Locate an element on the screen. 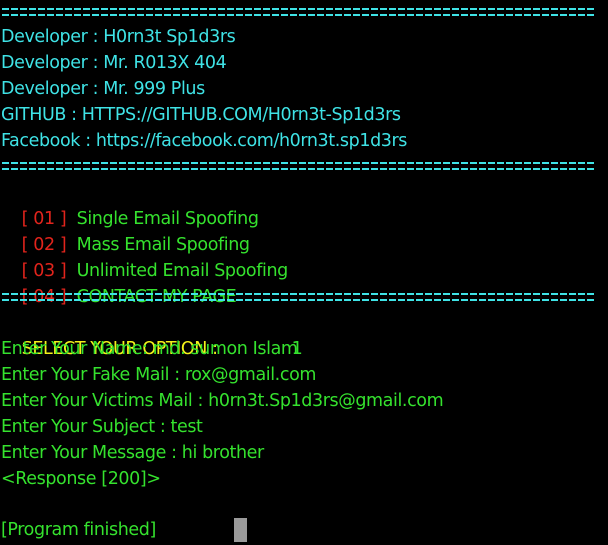 This screenshot has height=545, width=608. menu-item-unlimited-email: [ 03 ] Unlimited Email Spoofing is located at coordinates (145, 256).